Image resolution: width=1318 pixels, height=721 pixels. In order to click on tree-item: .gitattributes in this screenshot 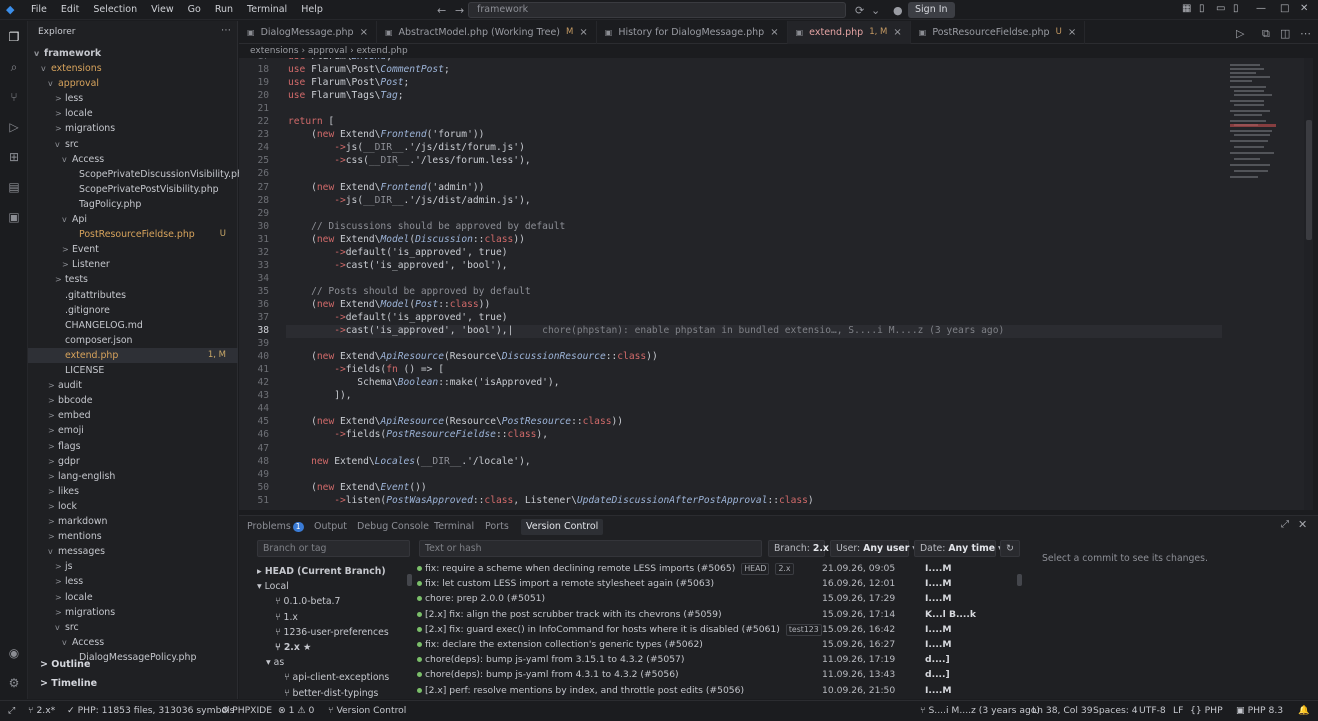, I will do `click(133, 295)`.